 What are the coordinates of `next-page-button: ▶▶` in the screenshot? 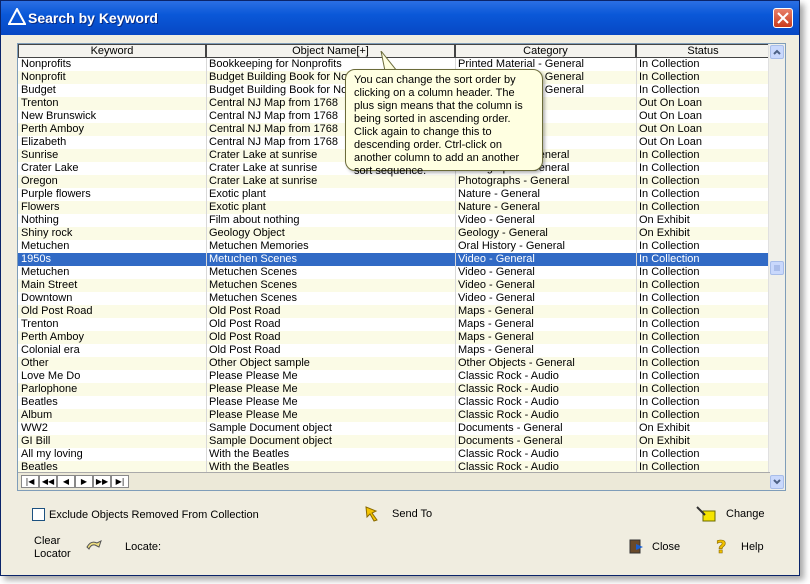 It's located at (102, 481).